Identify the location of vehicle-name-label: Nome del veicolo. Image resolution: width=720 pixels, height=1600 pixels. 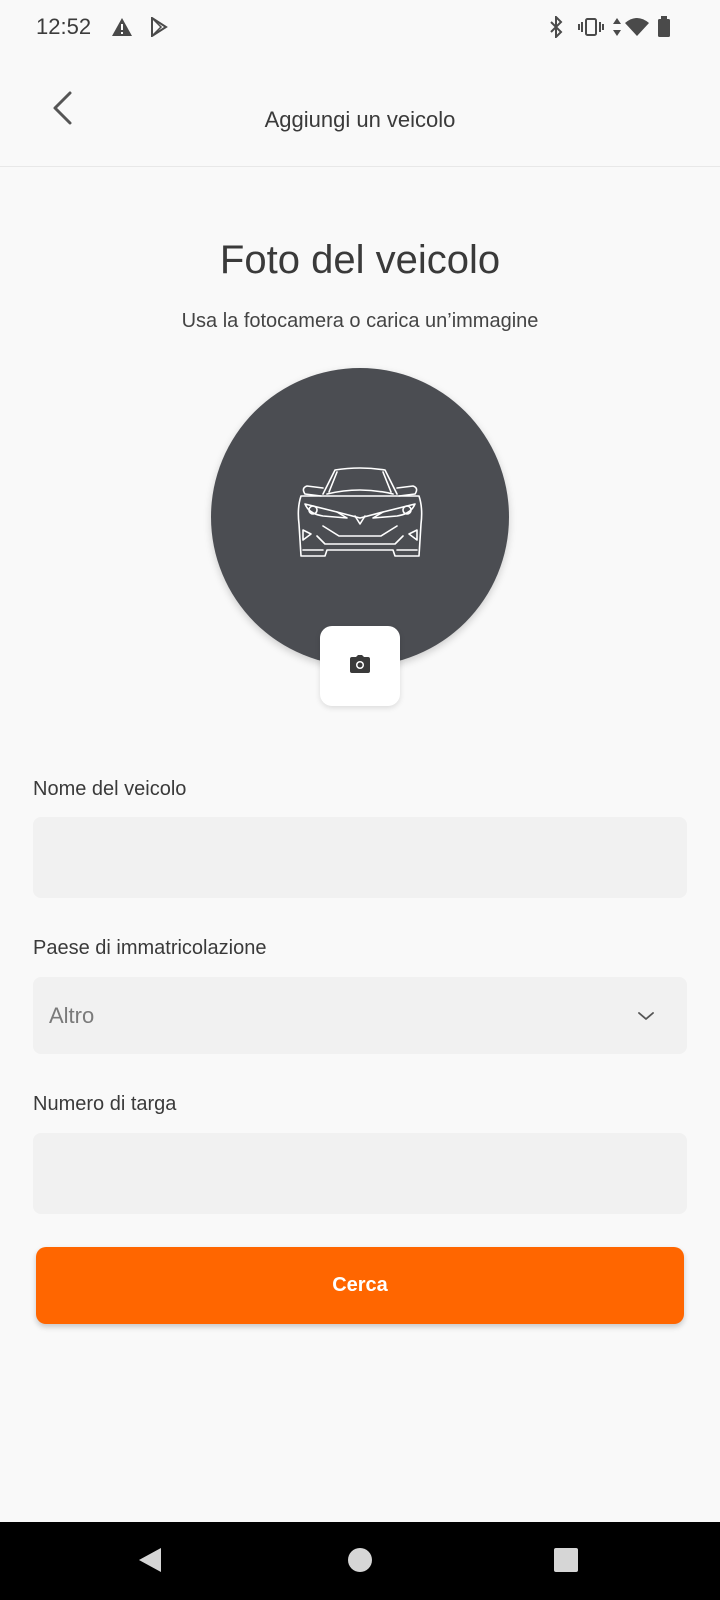
(110, 789).